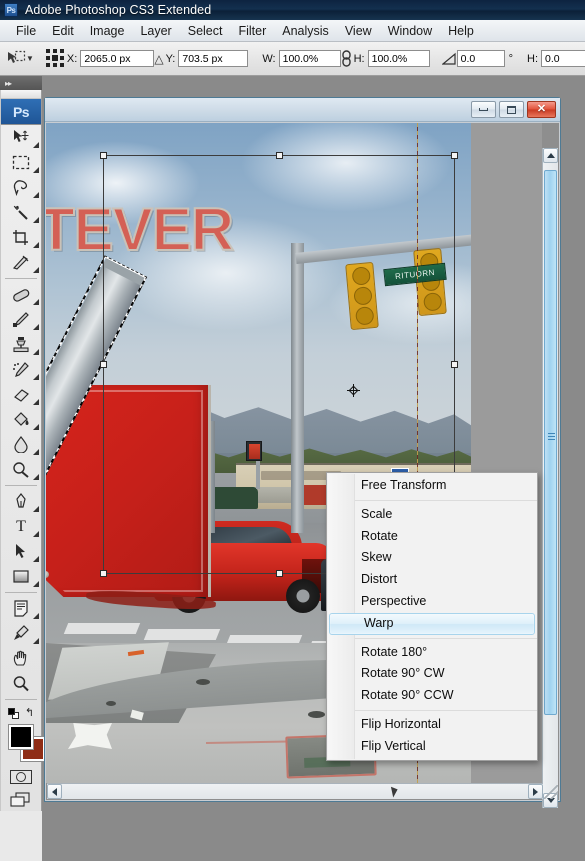 This screenshot has width=585, height=861. I want to click on tools-panel: Ps T ↰, so click(23, 450).